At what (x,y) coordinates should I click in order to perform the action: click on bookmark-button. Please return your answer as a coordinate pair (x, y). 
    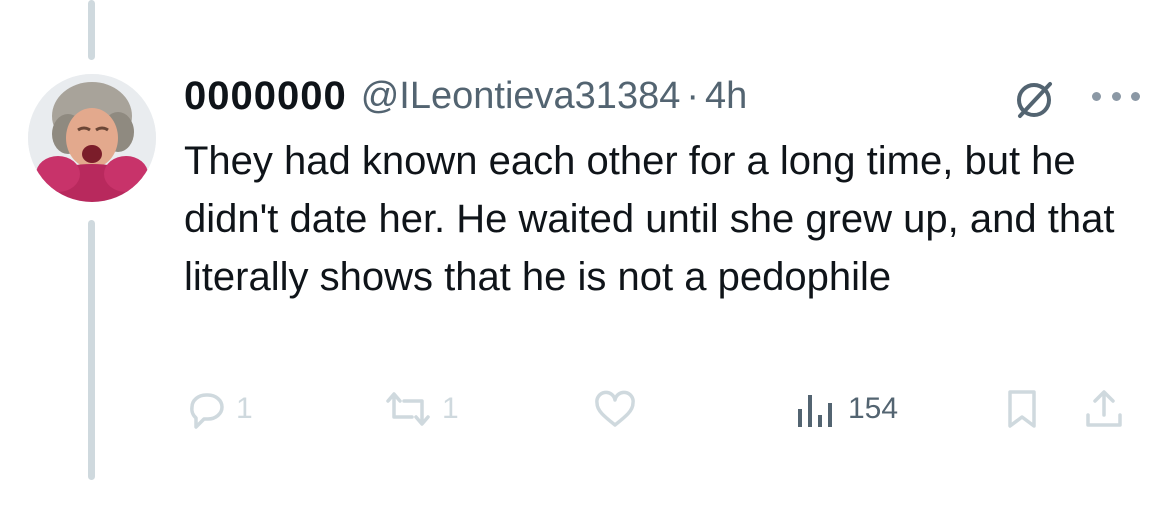
    Looking at the image, I should click on (1022, 409).